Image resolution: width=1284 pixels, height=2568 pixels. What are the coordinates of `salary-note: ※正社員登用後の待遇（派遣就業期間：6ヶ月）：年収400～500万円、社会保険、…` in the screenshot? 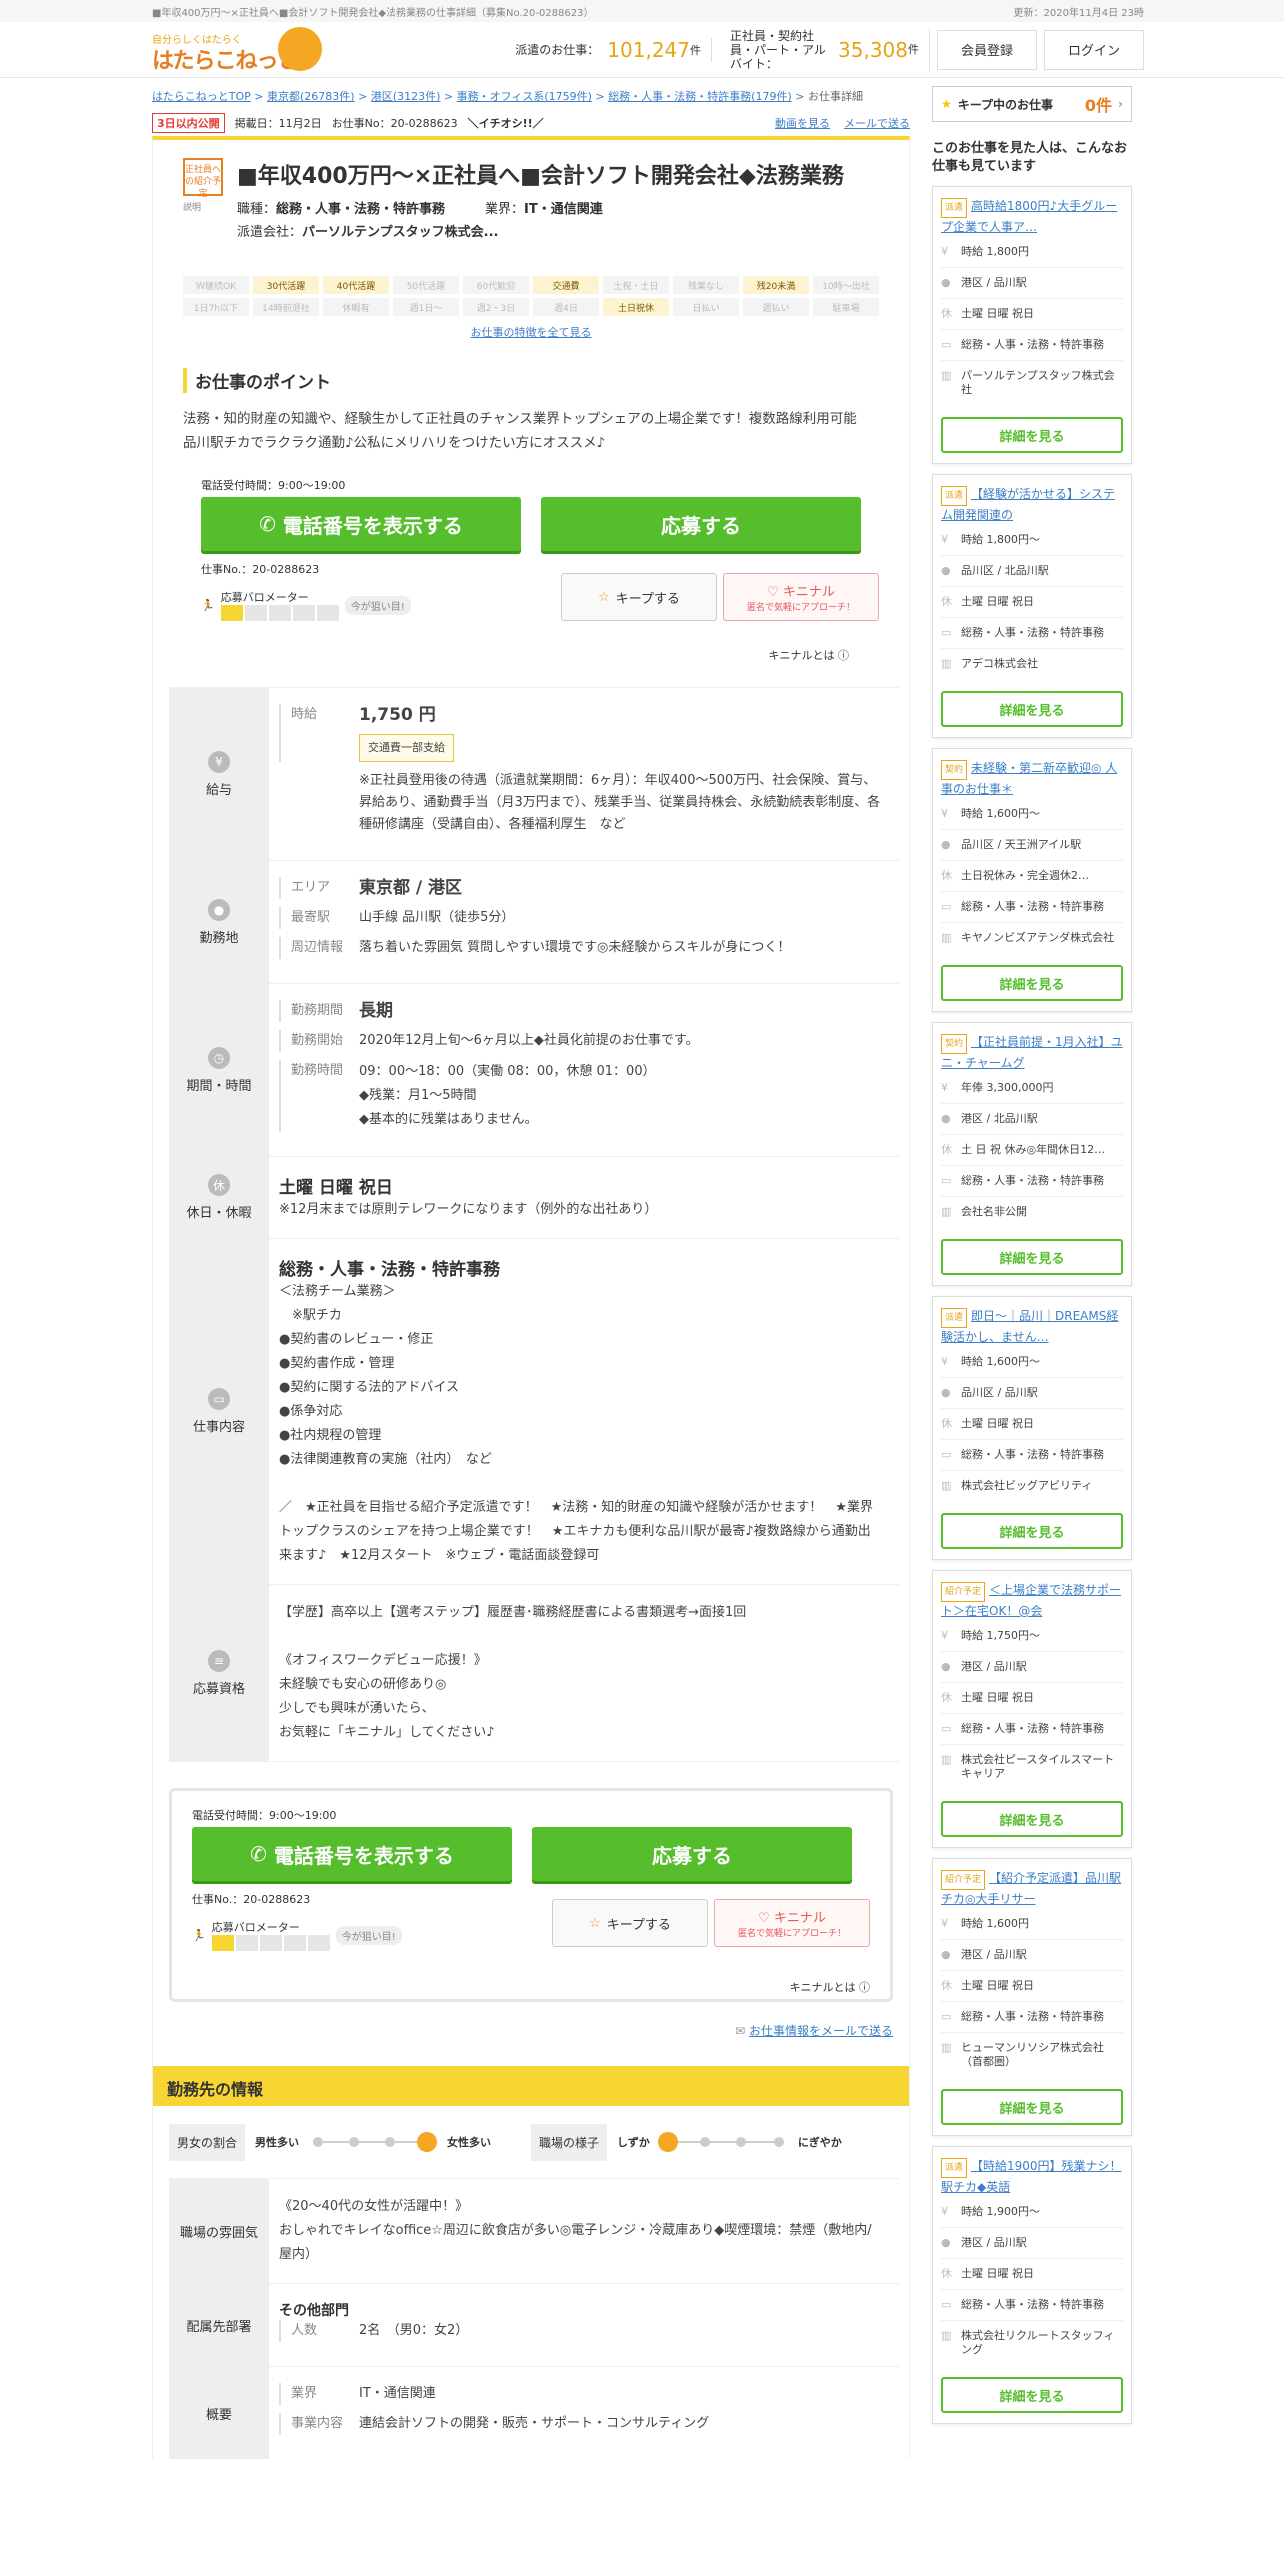 It's located at (620, 802).